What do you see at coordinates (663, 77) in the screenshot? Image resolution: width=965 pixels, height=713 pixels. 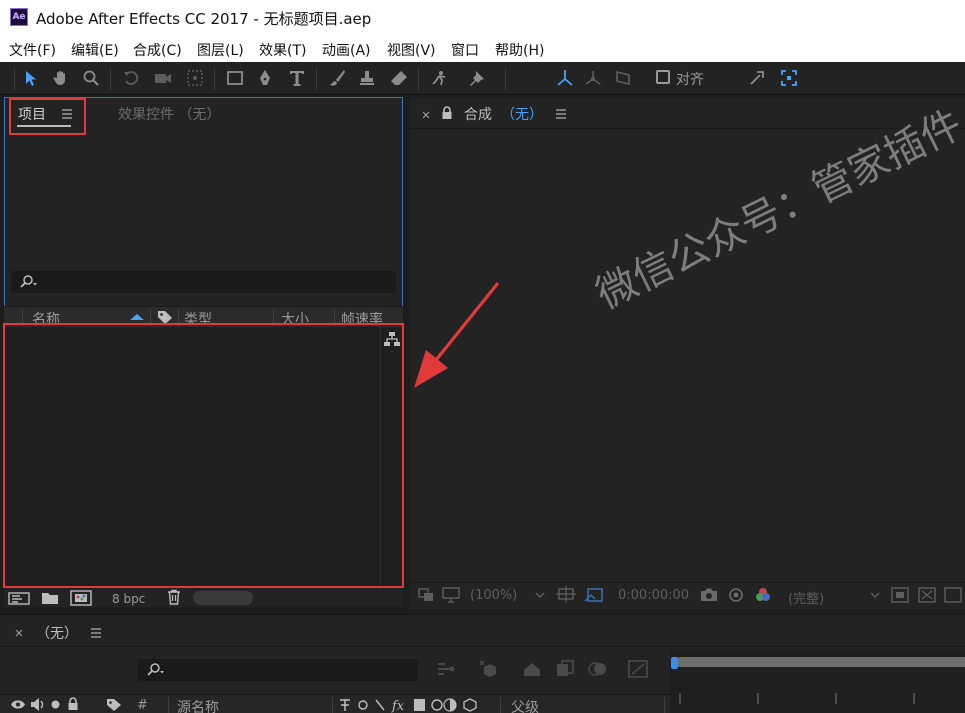 I see `snap-checkbox` at bounding box center [663, 77].